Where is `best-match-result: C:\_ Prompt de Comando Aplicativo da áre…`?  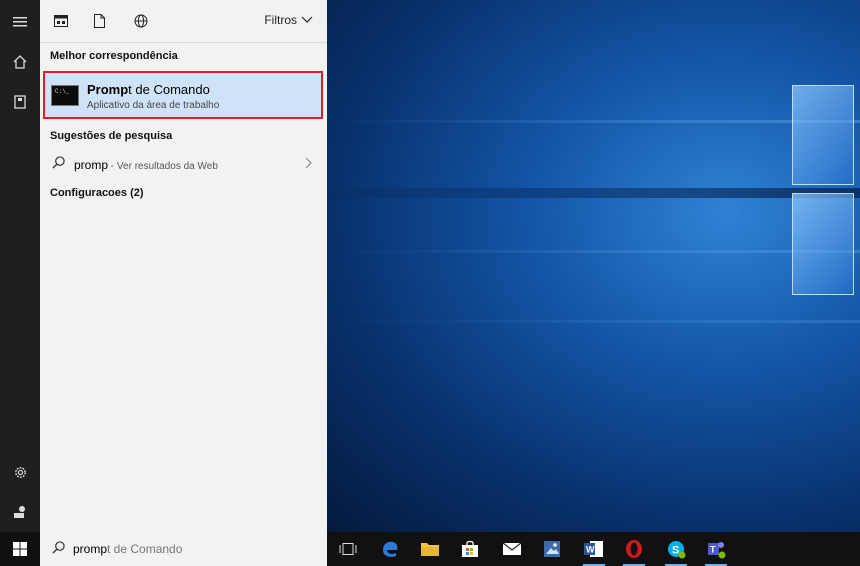
best-match-result: C:\_ Prompt de Comando Aplicativo da áre… is located at coordinates (183, 95).